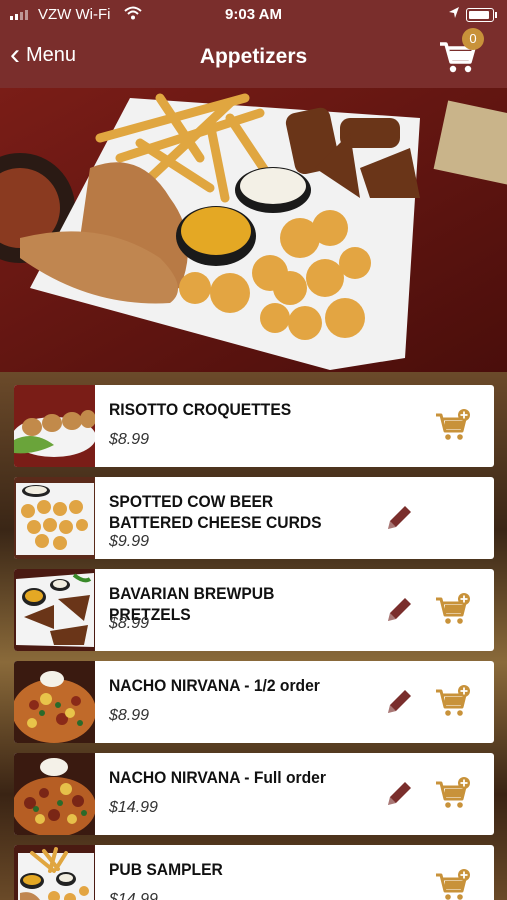 This screenshot has height=900, width=507. Describe the element at coordinates (254, 610) in the screenshot. I see `list-item: BAVARIAN BREWPUB PRETZELS $8.99` at that location.